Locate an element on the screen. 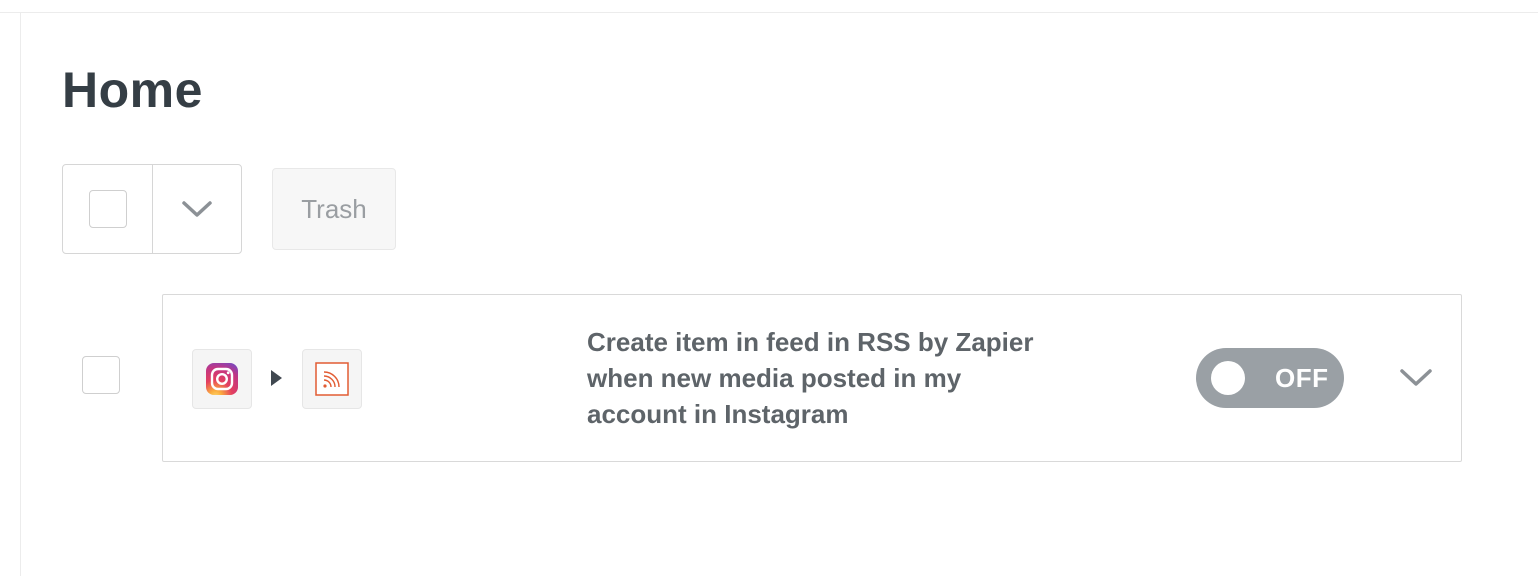 This screenshot has height=576, width=1538. zap-row-checkbox is located at coordinates (101, 375).